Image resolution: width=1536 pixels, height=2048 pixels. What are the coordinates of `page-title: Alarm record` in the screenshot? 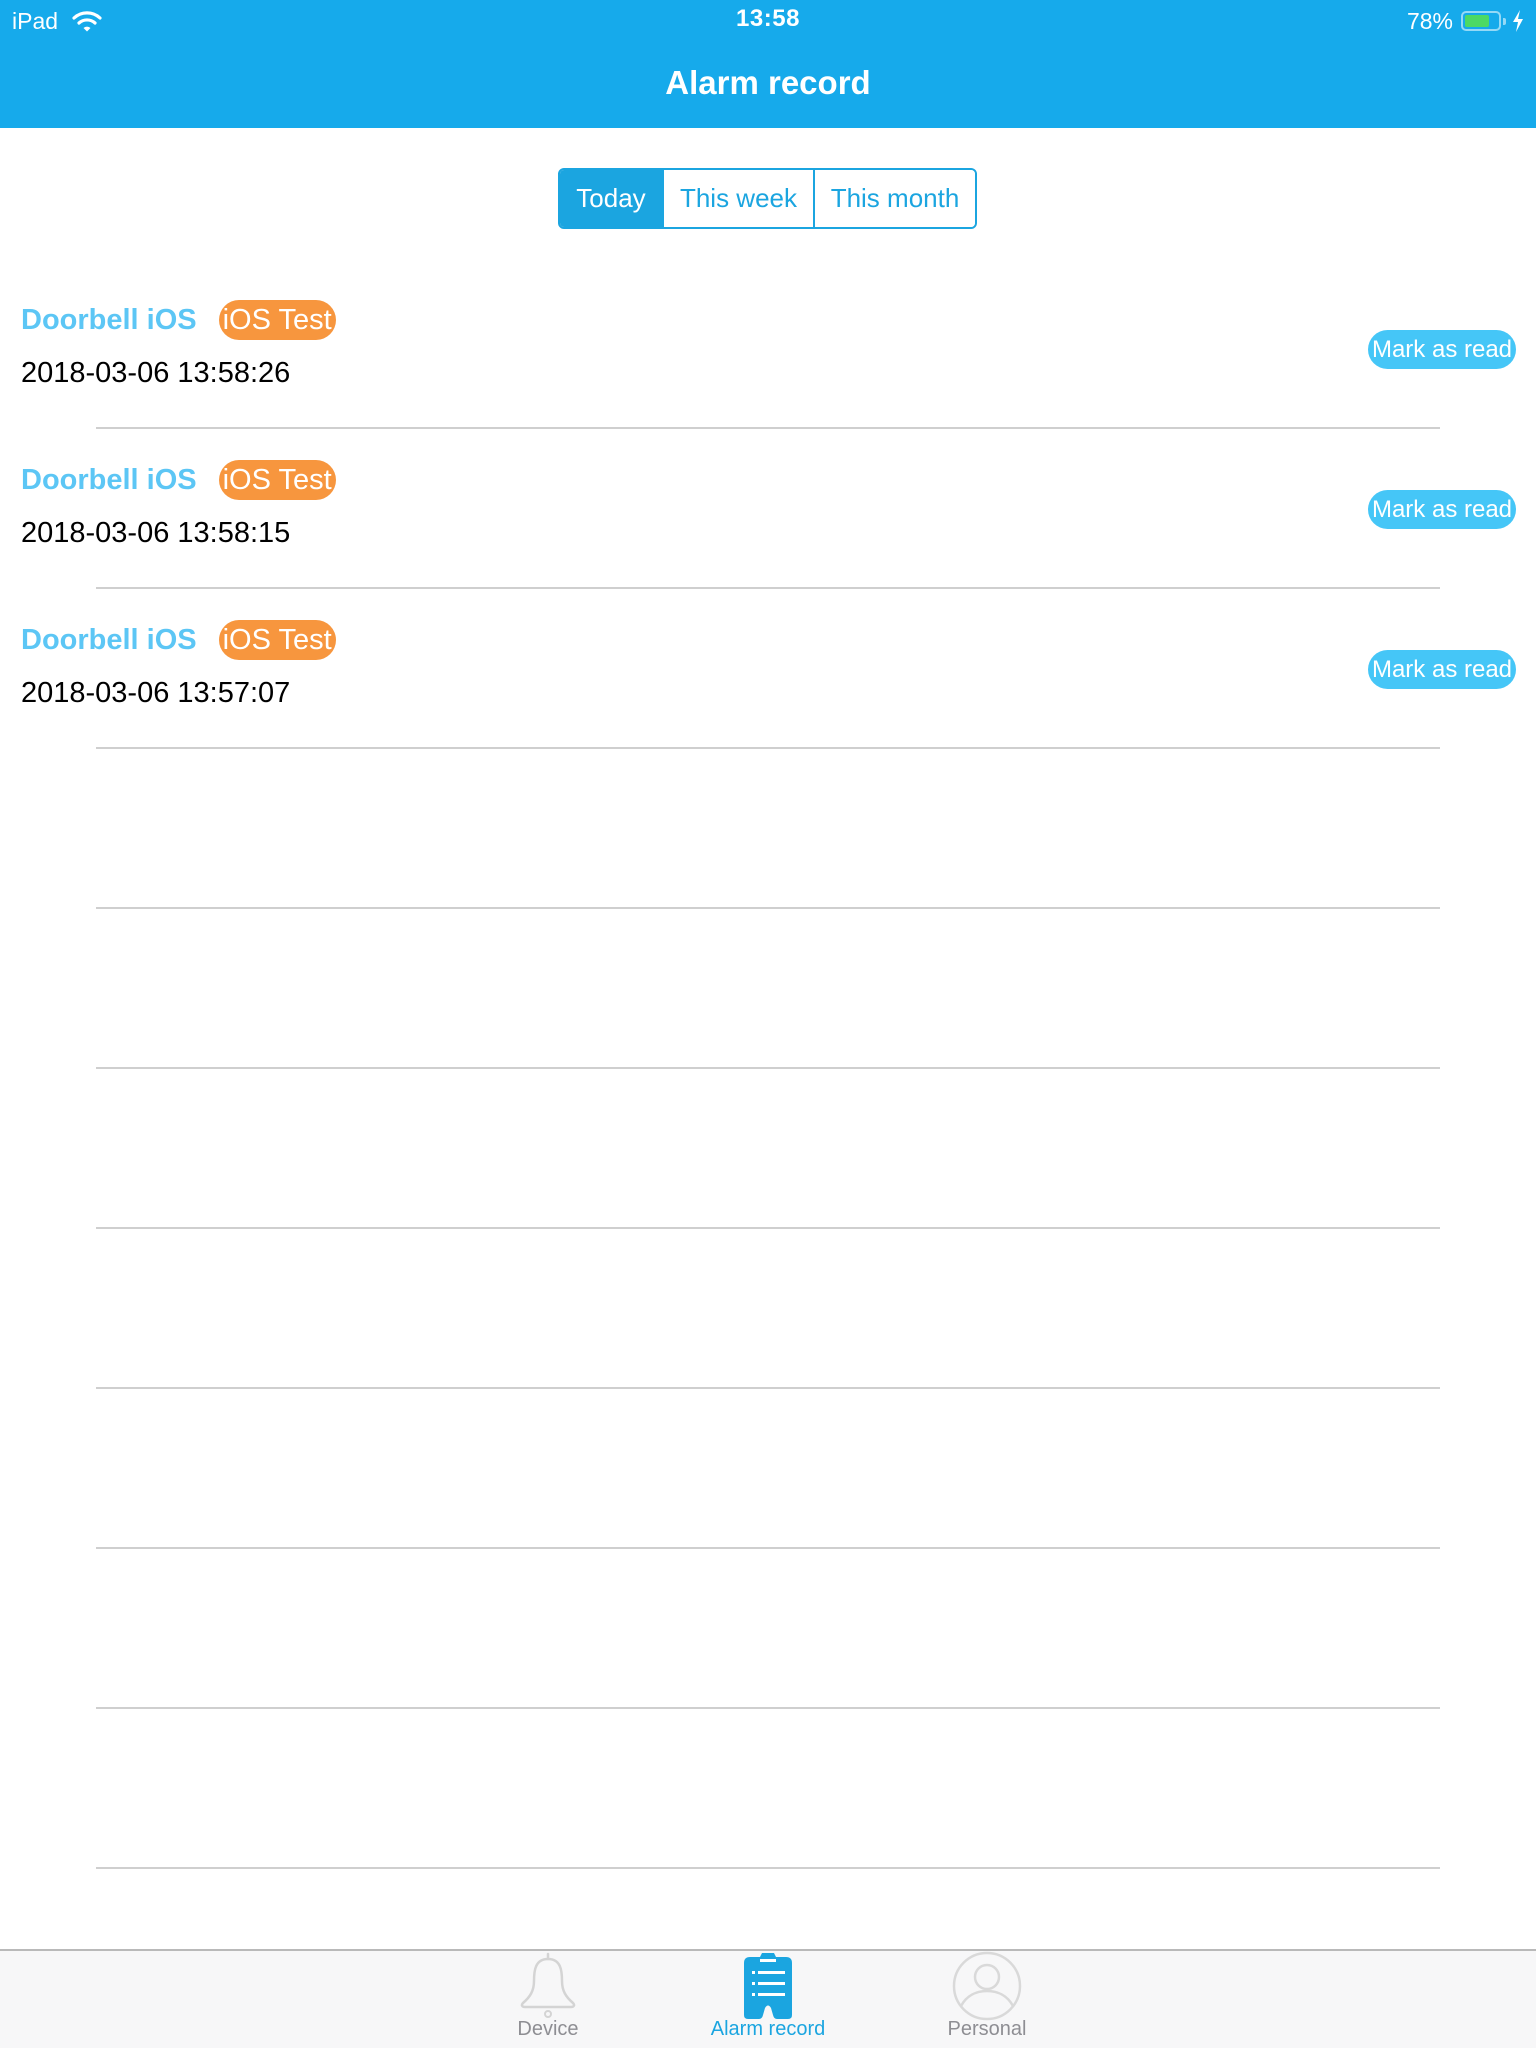 It's located at (768, 82).